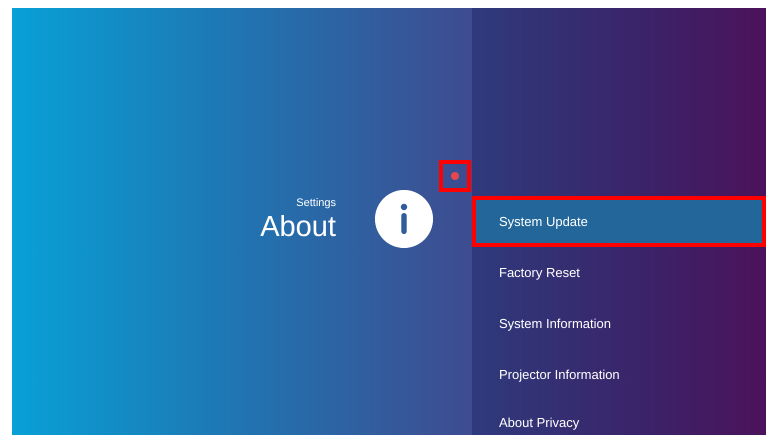 The width and height of the screenshot is (766, 435). Describe the element at coordinates (404, 219) in the screenshot. I see `info-icon` at that location.